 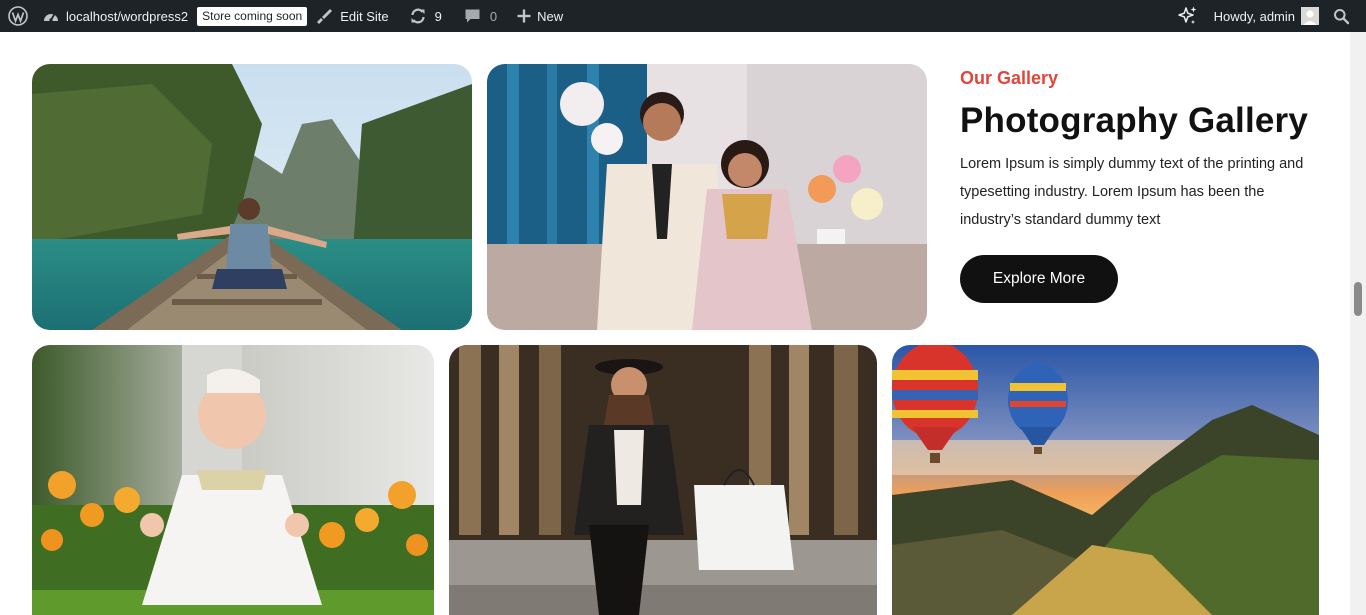 I want to click on gallery-photo-baby-in-flowers, so click(x=233, y=480).